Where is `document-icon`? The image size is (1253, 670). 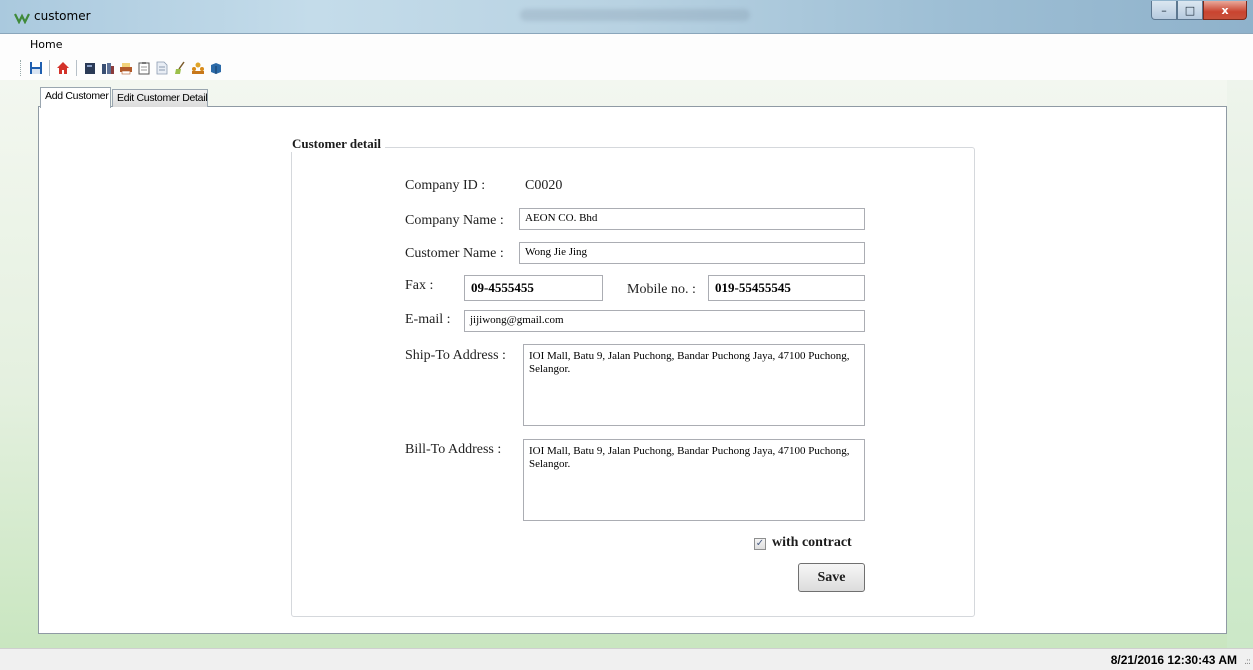
document-icon is located at coordinates (162, 68).